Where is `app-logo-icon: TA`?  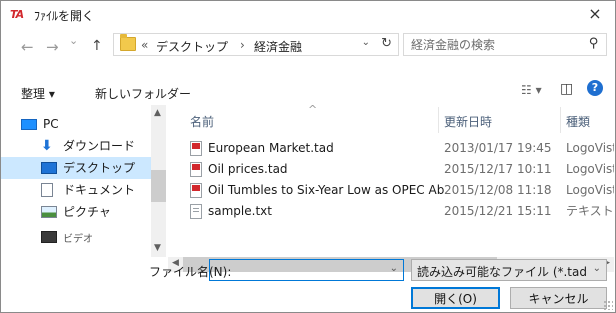
app-logo-icon: TA is located at coordinates (17, 14).